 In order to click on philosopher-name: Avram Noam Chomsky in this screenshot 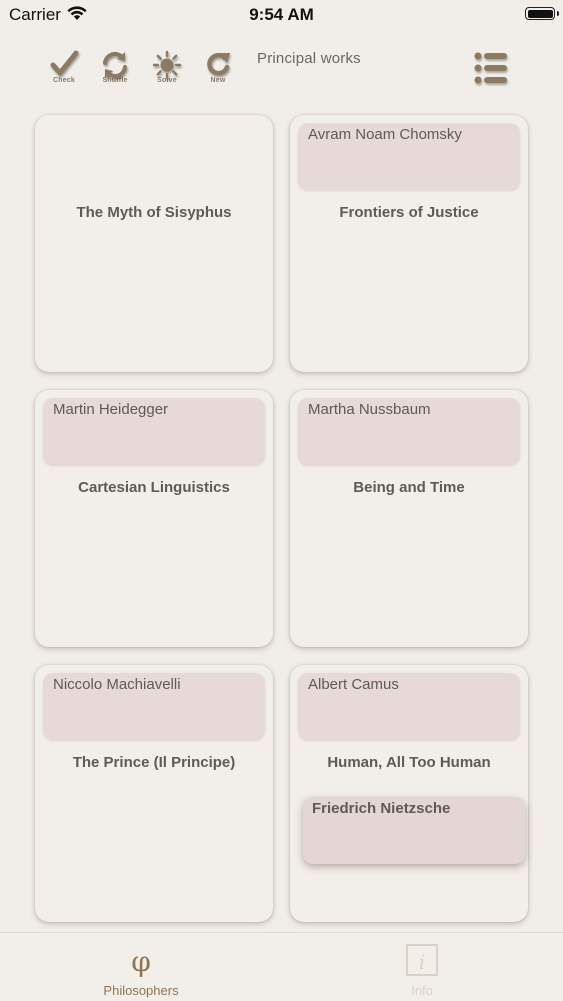, I will do `click(385, 134)`.